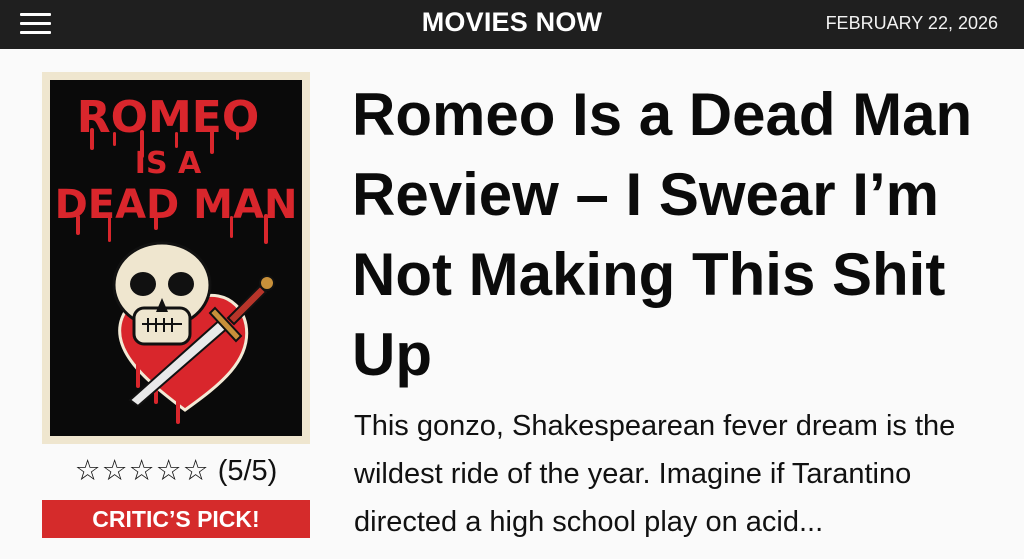  What do you see at coordinates (247, 471) in the screenshot?
I see `rating-score: (5/5)` at bounding box center [247, 471].